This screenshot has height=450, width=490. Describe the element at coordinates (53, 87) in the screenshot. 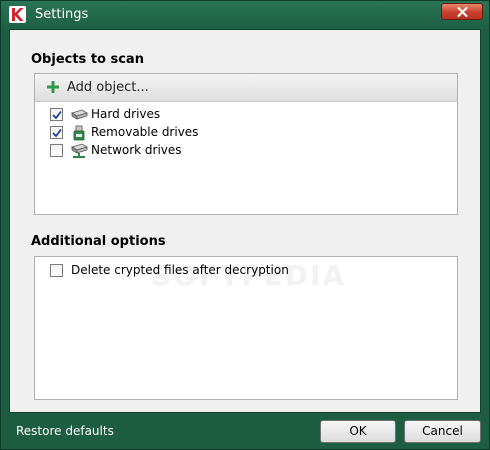

I see `plus-icon` at that location.